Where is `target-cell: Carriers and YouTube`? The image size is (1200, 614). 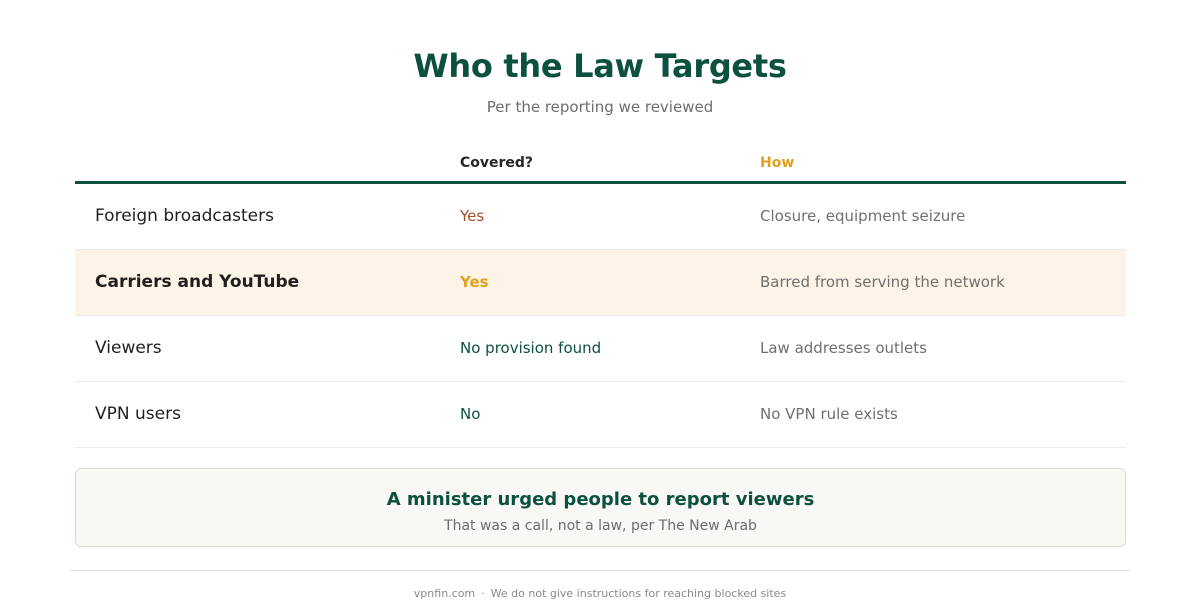
target-cell: Carriers and YouTube is located at coordinates (197, 282).